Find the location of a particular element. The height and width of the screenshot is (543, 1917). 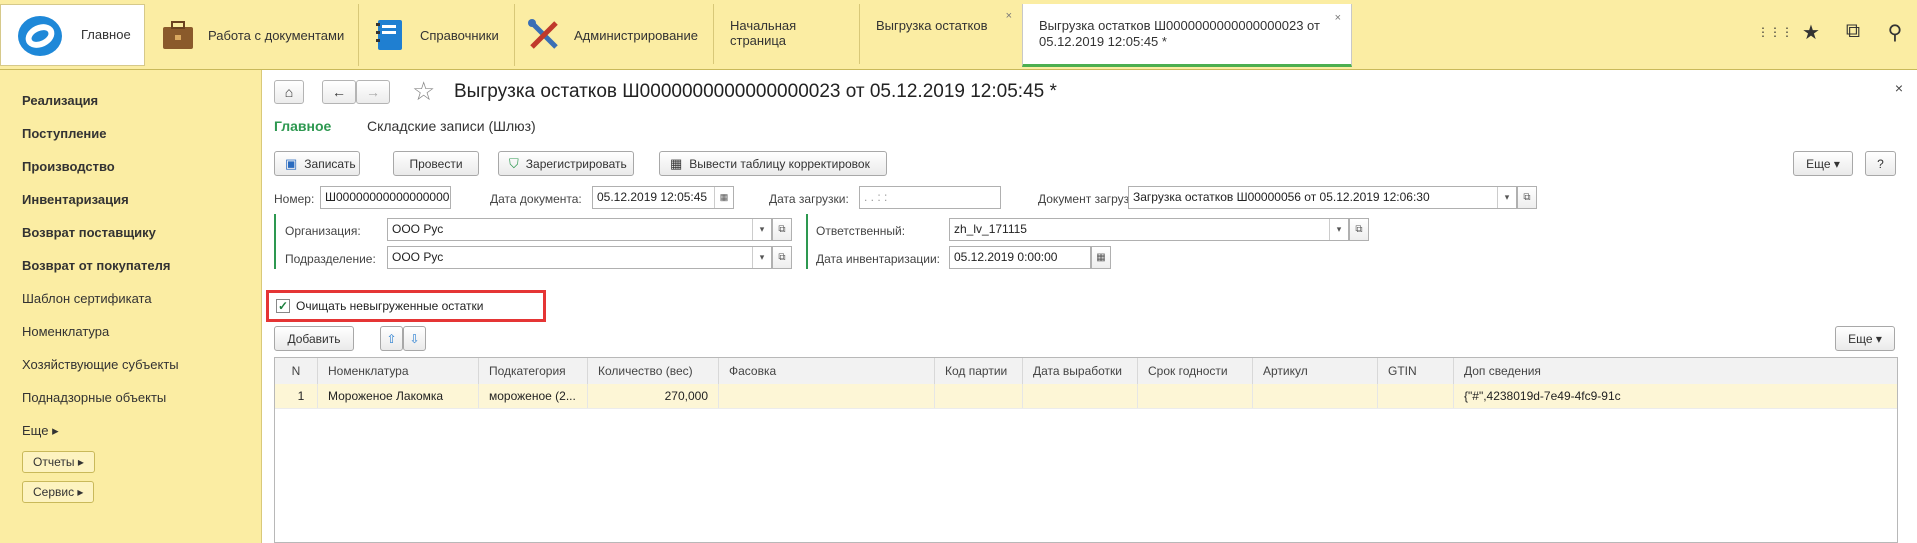

sidebar-item-nomenclature: Номенклатура is located at coordinates (130, 331).